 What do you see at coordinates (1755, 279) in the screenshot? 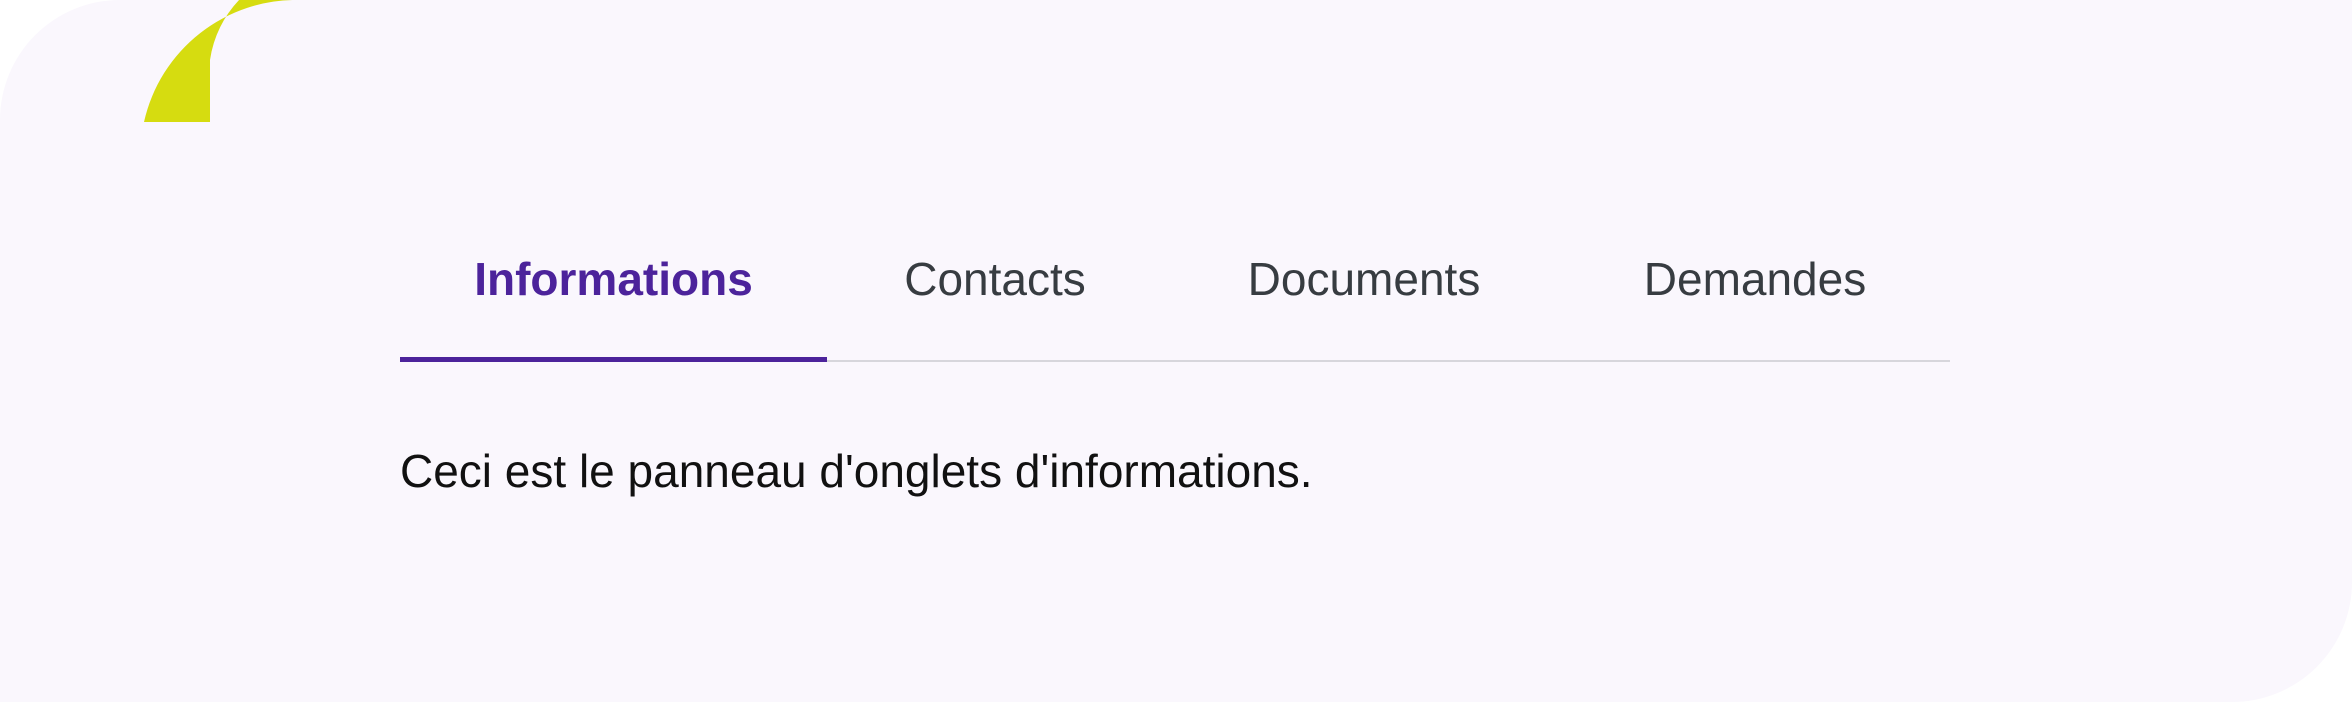
I see `tab-demandes-label: Demandes` at bounding box center [1755, 279].